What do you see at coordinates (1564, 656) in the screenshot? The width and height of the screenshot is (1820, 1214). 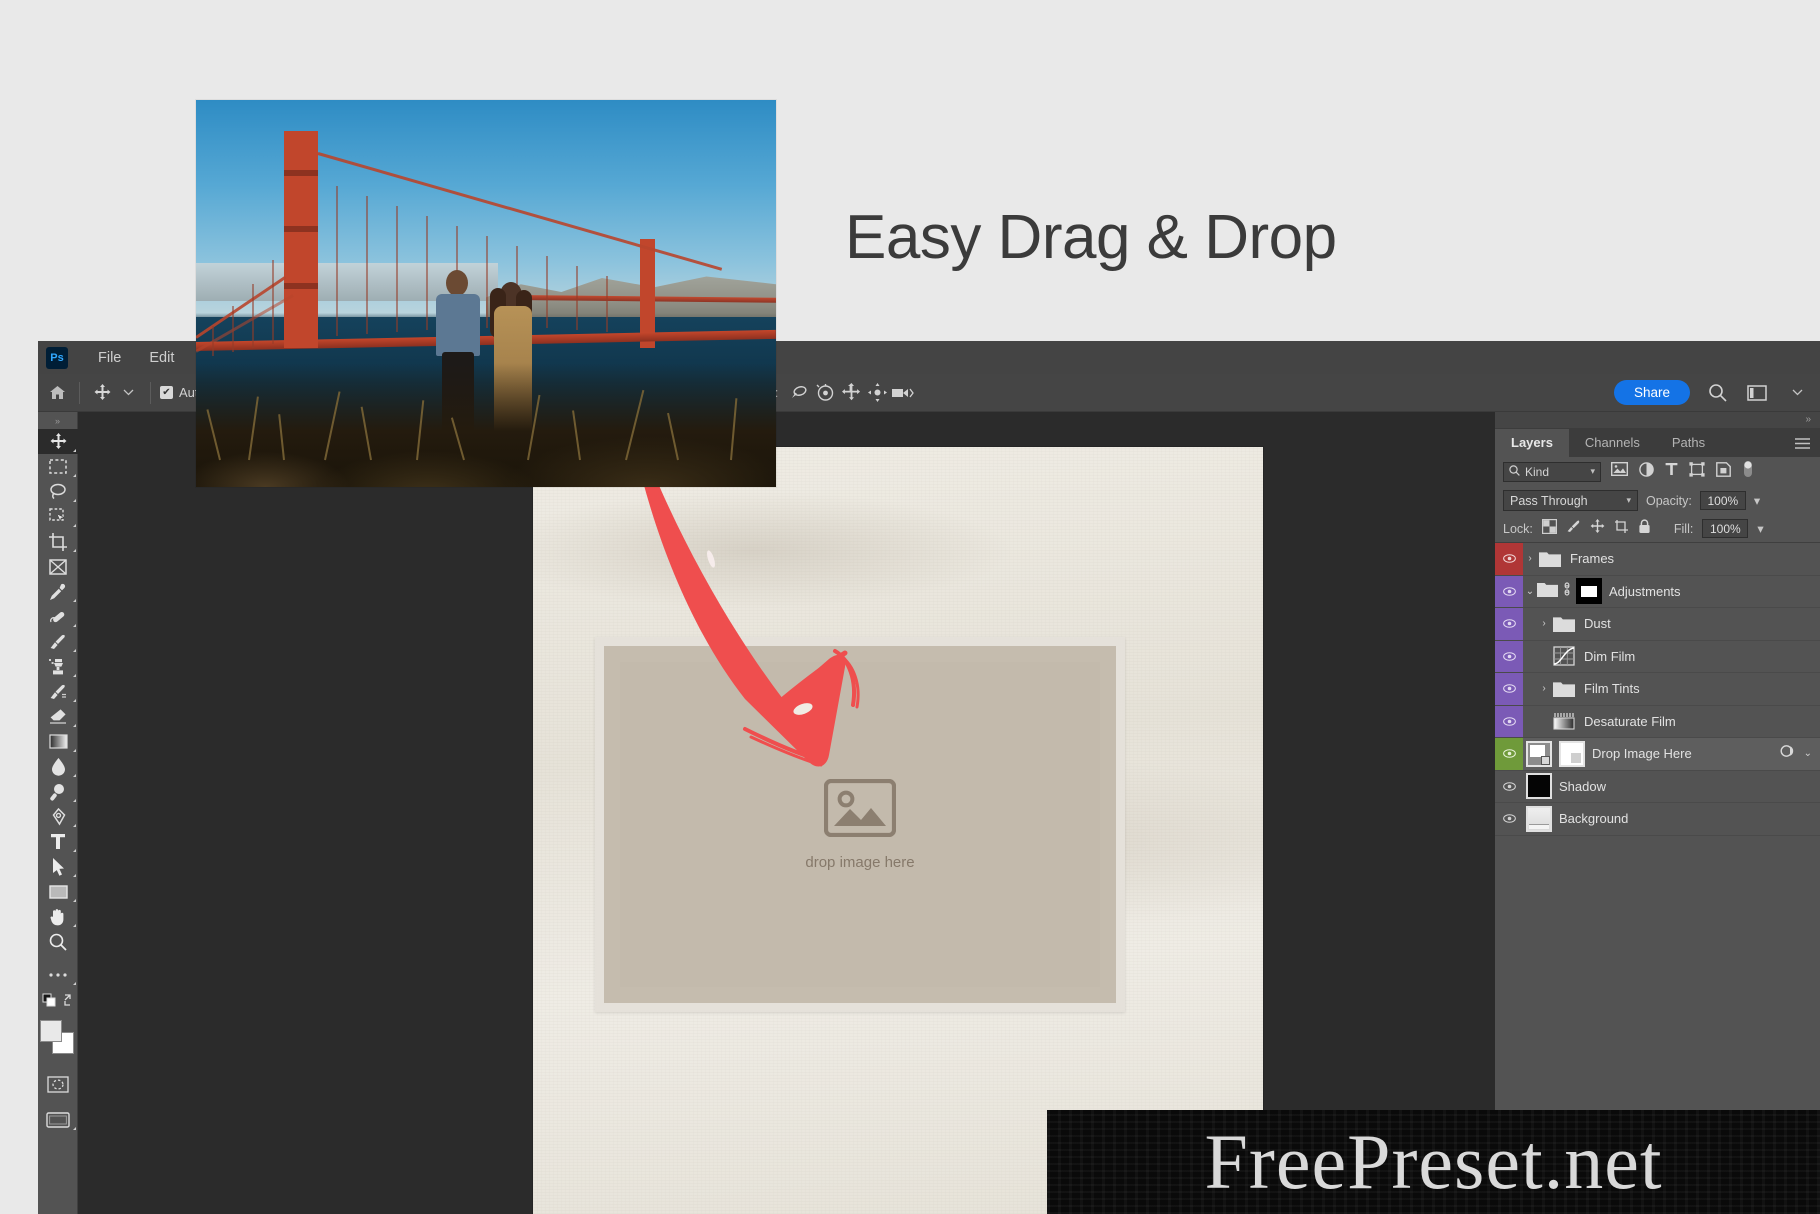 I see `curves-adjustment-icon` at bounding box center [1564, 656].